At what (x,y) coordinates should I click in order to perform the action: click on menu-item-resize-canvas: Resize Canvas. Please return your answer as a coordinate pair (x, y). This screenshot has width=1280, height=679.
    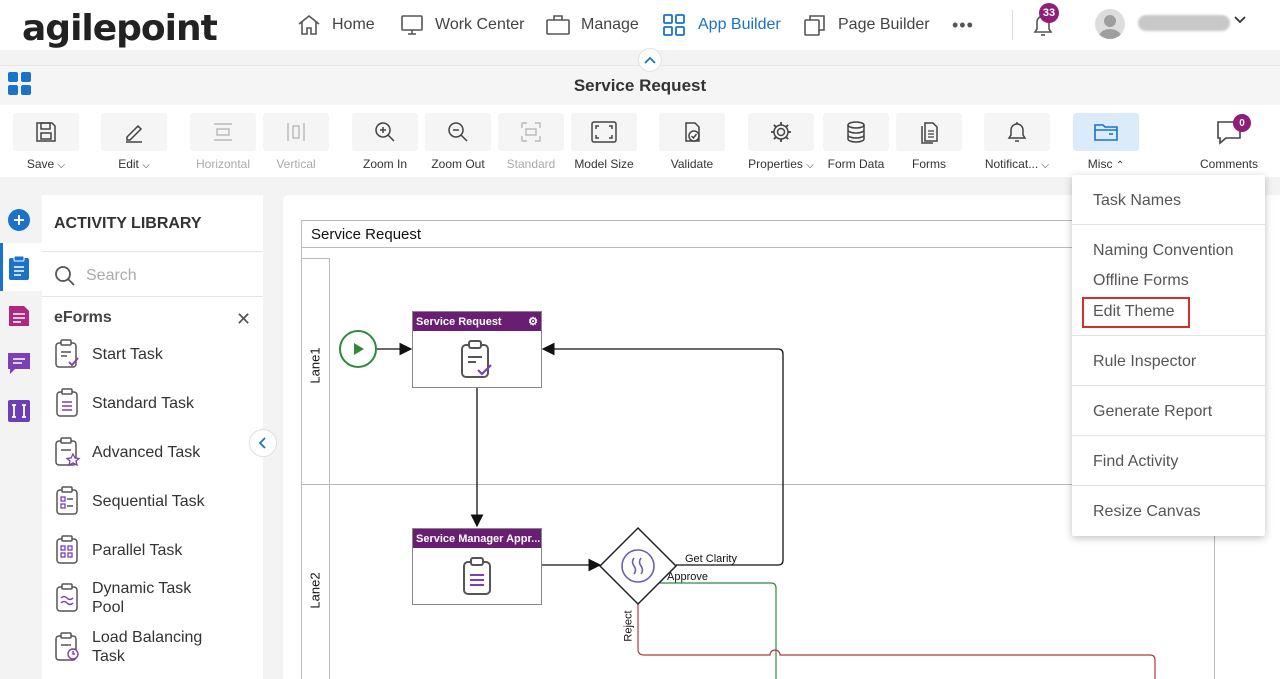
    Looking at the image, I should click on (1147, 512).